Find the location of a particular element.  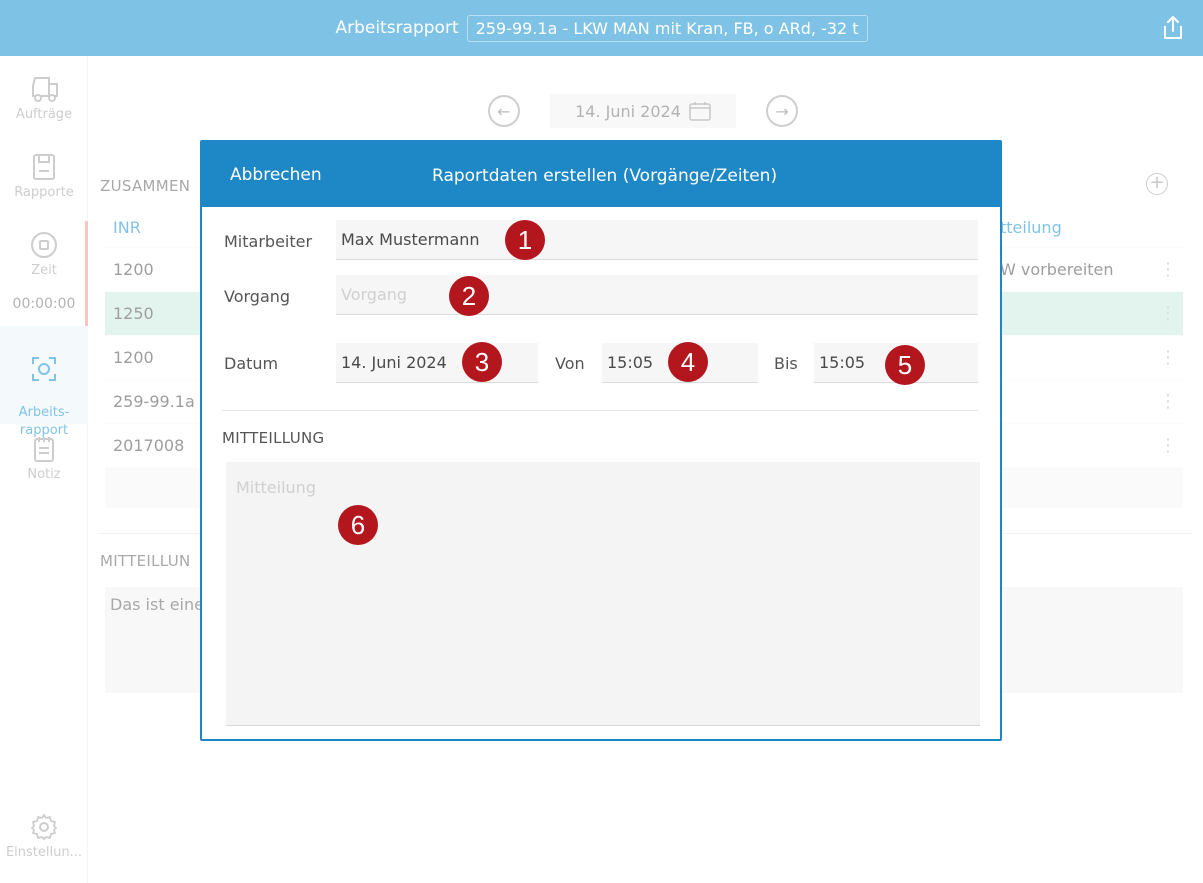

process-label: Vorgang is located at coordinates (257, 296).